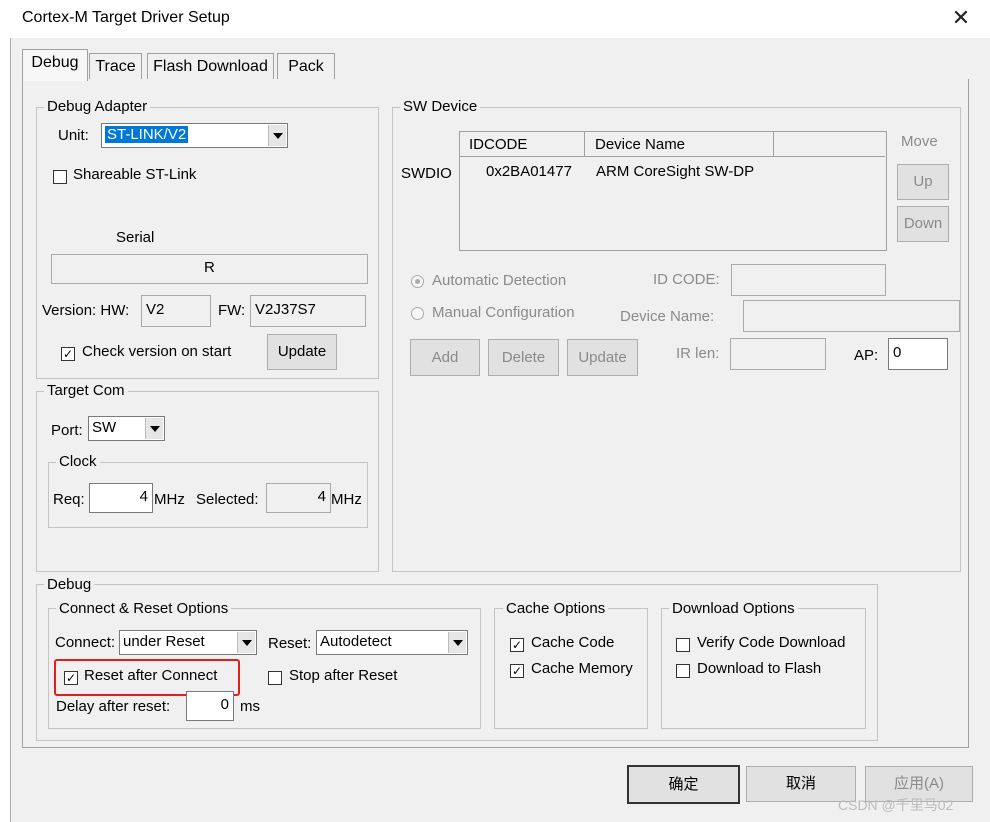 This screenshot has width=990, height=822. I want to click on ok-button: 确定, so click(683, 784).